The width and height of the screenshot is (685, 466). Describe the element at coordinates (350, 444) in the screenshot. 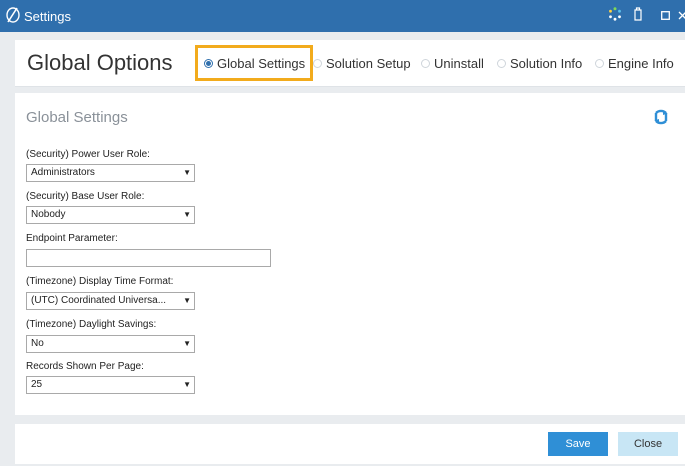

I see `dialog-footer: Save Close` at that location.